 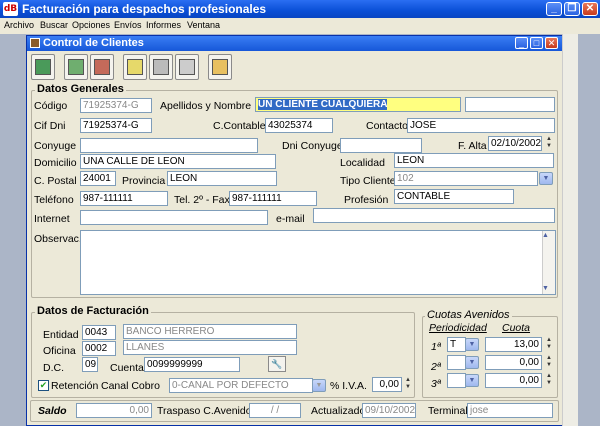 I want to click on scroll-down-icon: ▼, so click(x=545, y=288).